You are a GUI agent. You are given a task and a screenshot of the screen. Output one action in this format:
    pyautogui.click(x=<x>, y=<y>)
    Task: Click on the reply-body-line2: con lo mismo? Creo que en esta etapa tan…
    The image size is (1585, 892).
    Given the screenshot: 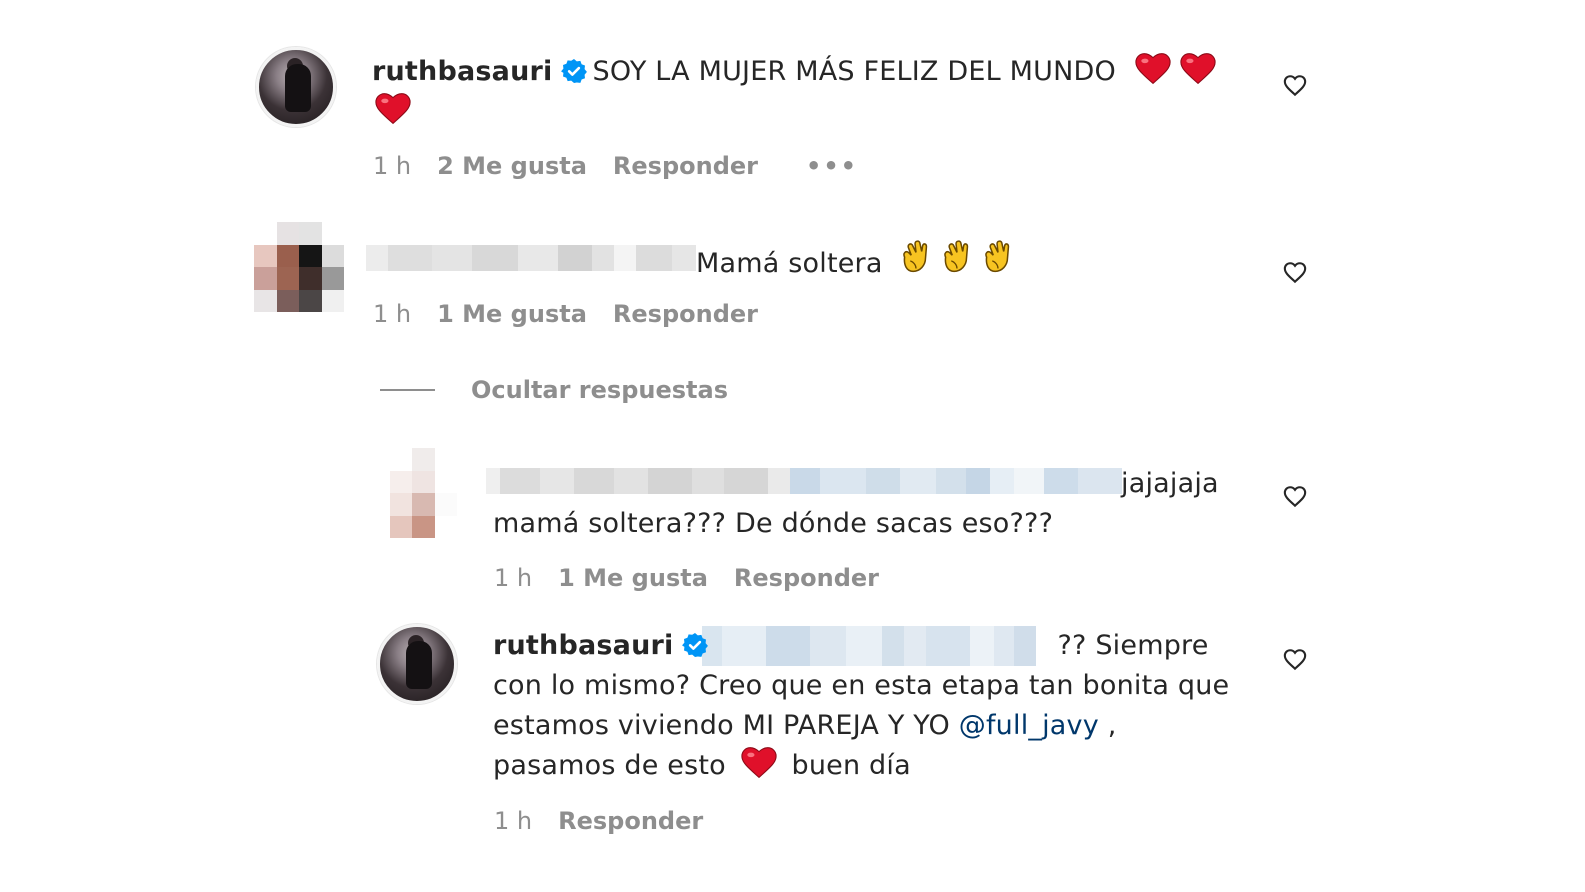 What is the action you would take?
    pyautogui.click(x=861, y=685)
    